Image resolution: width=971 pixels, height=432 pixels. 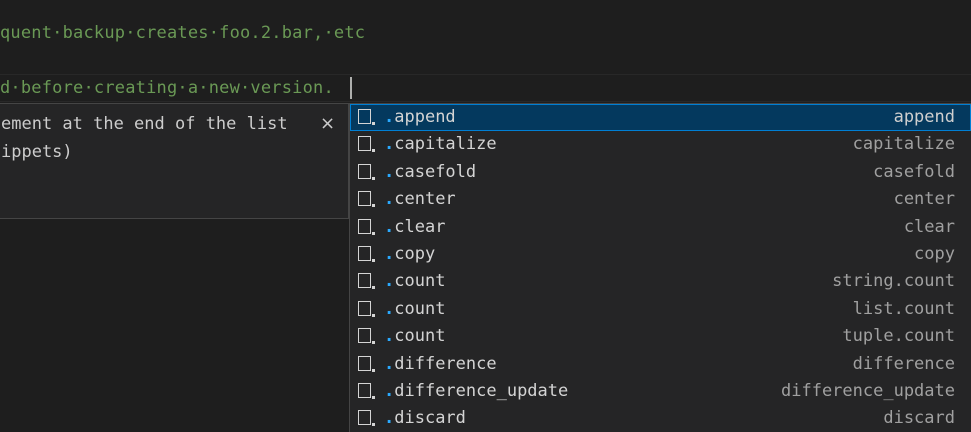 I want to click on suggestion-detail: center, so click(x=924, y=199).